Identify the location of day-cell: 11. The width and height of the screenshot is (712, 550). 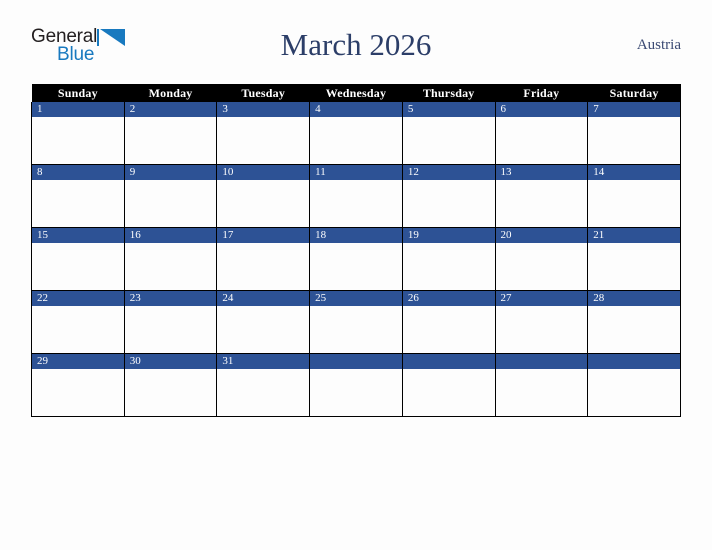
(356, 196).